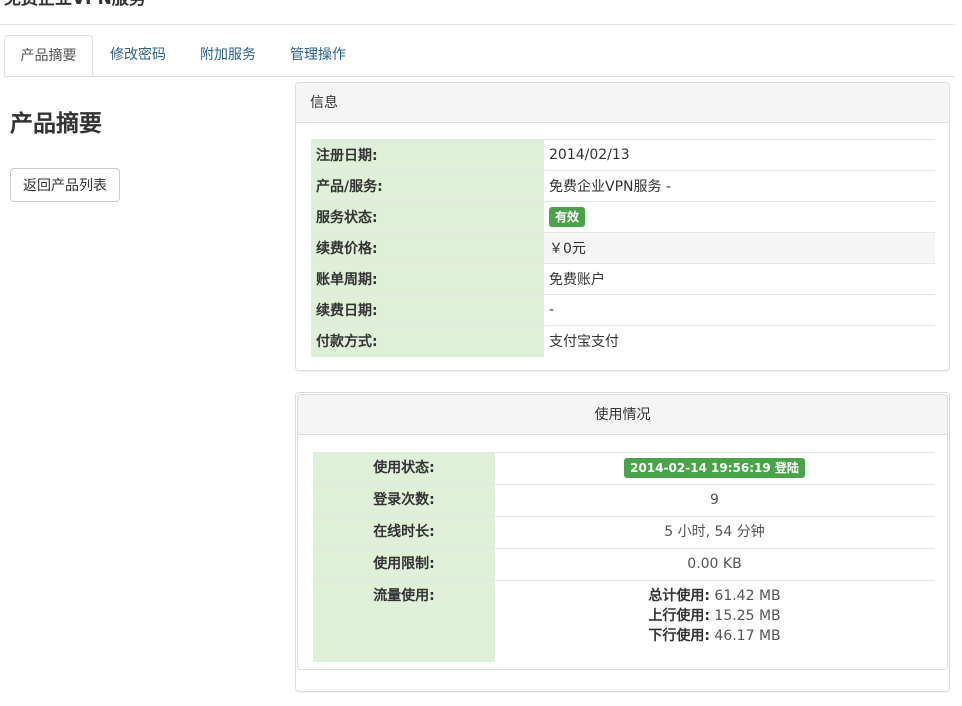  Describe the element at coordinates (739, 186) in the screenshot. I see `product-service-value: 免费企业VPN服务 -` at that location.